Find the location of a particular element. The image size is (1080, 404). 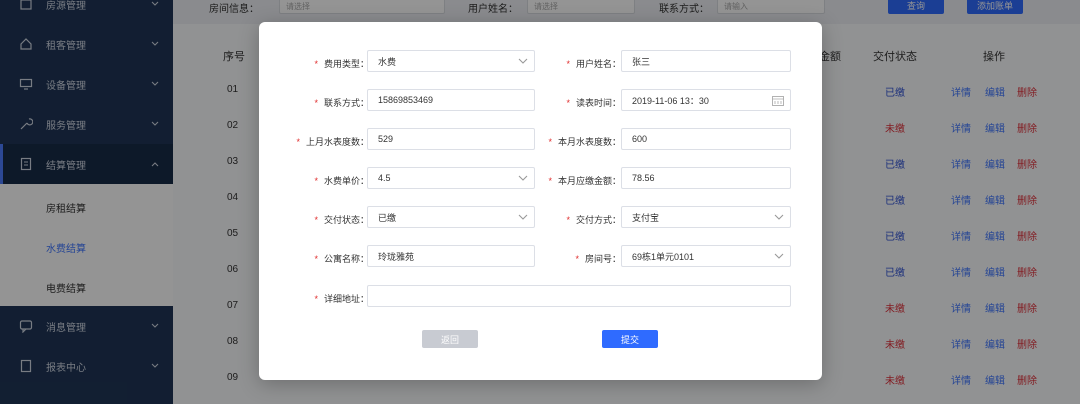

read-time-picker: 2019-11-06 13：30 is located at coordinates (706, 100).